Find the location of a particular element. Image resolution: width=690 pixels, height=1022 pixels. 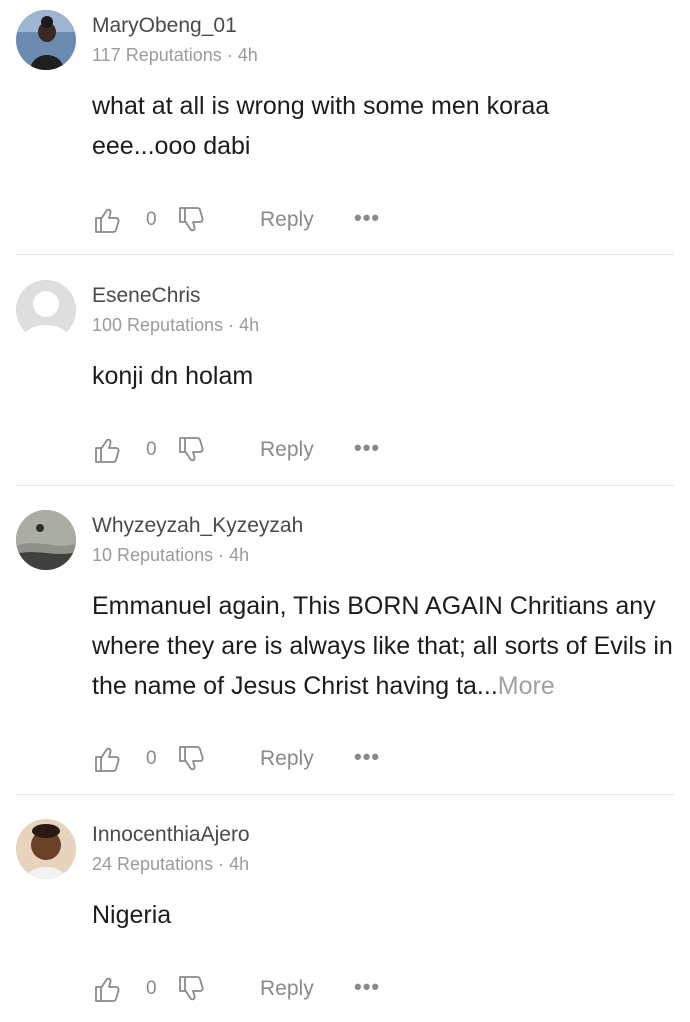

reputation-time: 24 Reputations · 4h is located at coordinates (171, 864).